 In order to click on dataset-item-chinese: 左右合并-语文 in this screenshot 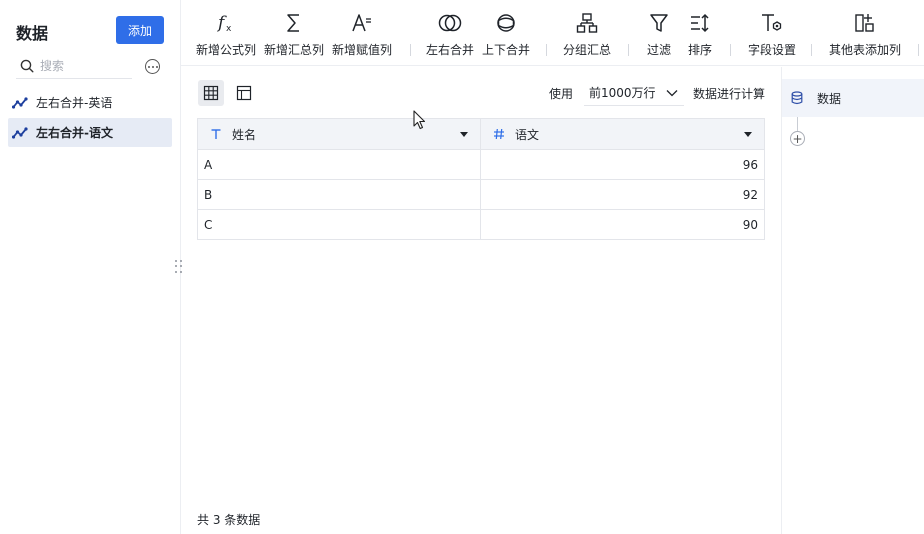, I will do `click(90, 132)`.